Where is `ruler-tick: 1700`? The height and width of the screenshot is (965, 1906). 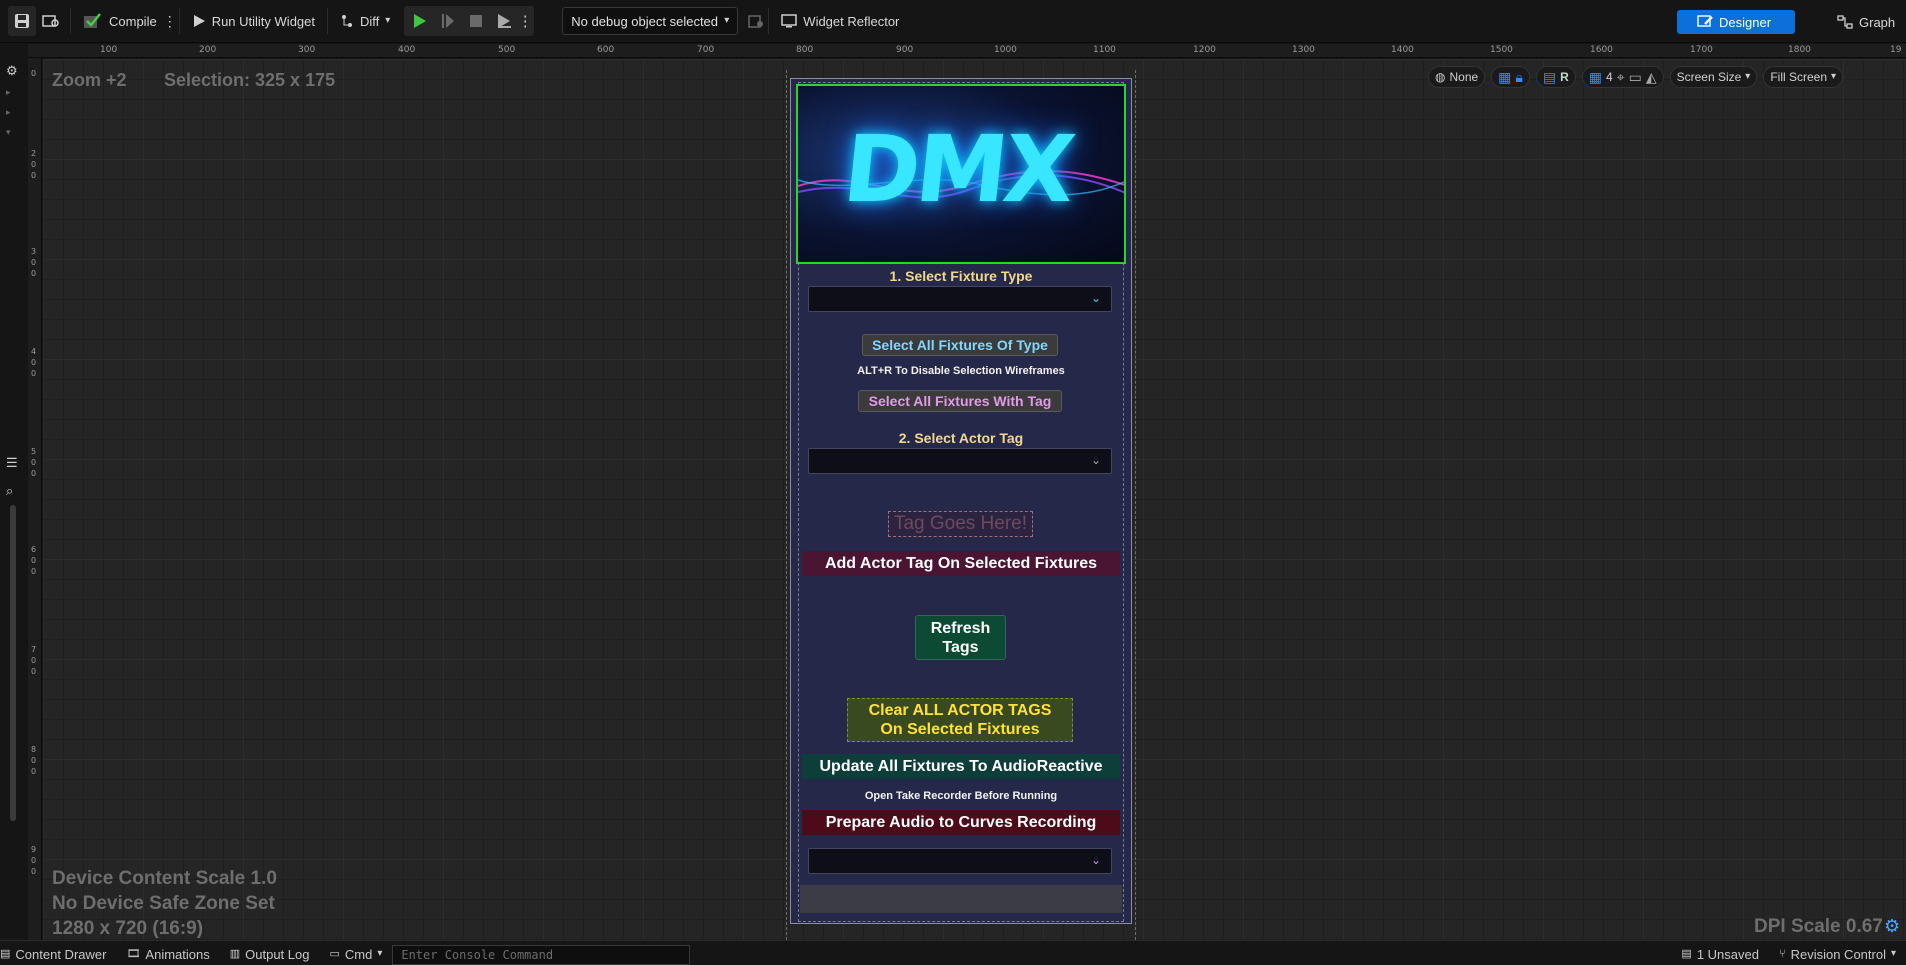
ruler-tick: 1700 is located at coordinates (1701, 50).